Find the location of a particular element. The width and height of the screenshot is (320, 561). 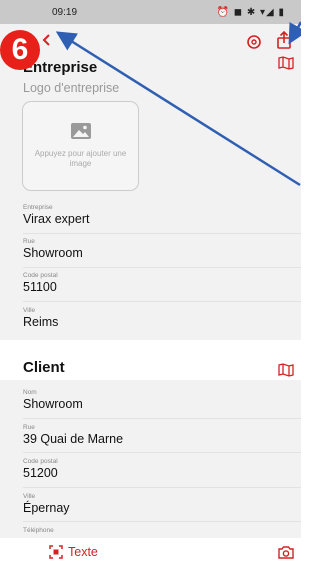

field-value-postal: 51200 is located at coordinates (40, 473).